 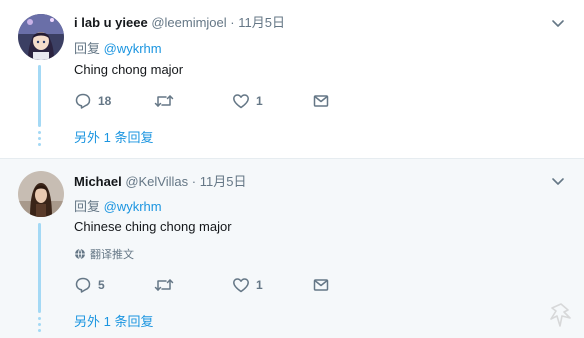 What do you see at coordinates (188, 22) in the screenshot?
I see `user-handle: @leemimjoel` at bounding box center [188, 22].